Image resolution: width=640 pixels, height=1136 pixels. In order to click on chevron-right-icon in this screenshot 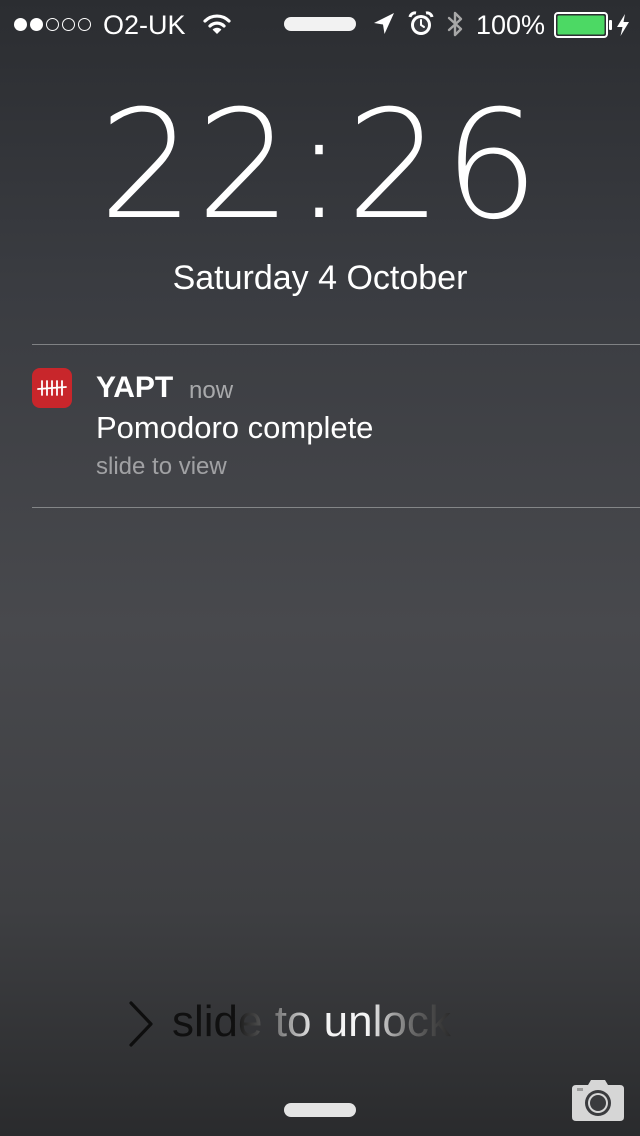, I will do `click(141, 1024)`.